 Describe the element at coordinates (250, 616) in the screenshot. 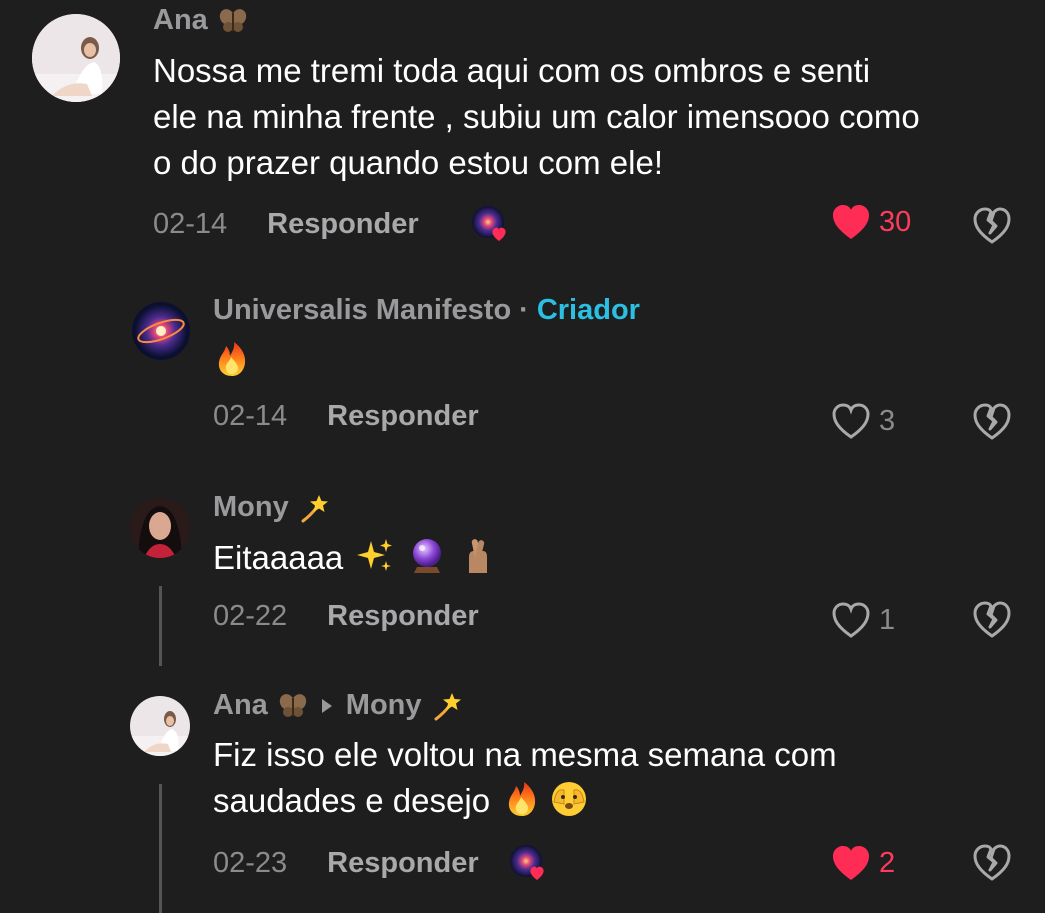

I see `comment-date: 02-22` at that location.